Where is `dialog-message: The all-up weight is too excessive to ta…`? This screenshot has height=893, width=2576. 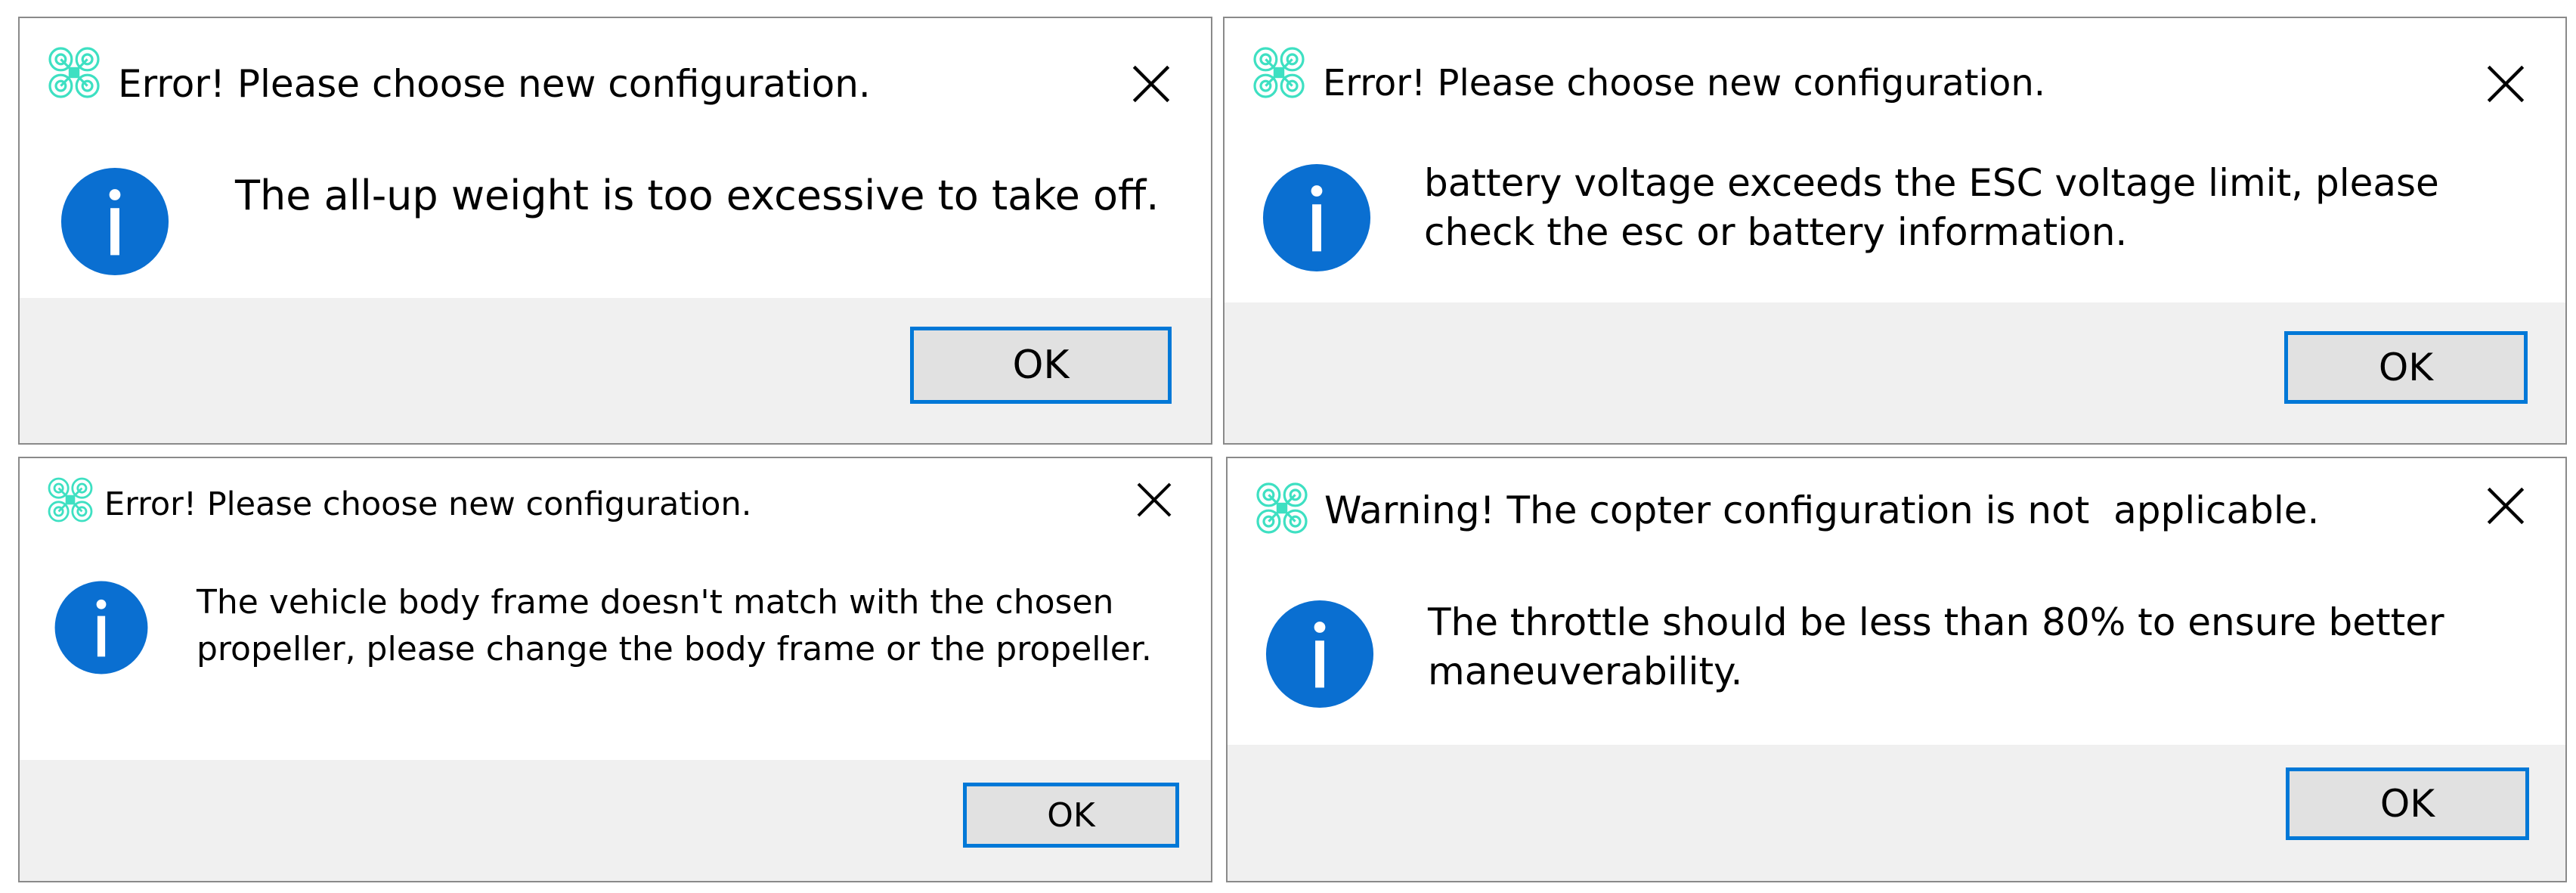 dialog-message: The all-up weight is too excessive to ta… is located at coordinates (697, 196).